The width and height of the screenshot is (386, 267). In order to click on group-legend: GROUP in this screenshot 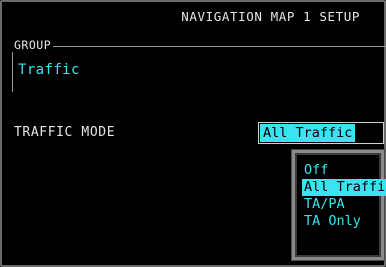, I will do `click(33, 45)`.